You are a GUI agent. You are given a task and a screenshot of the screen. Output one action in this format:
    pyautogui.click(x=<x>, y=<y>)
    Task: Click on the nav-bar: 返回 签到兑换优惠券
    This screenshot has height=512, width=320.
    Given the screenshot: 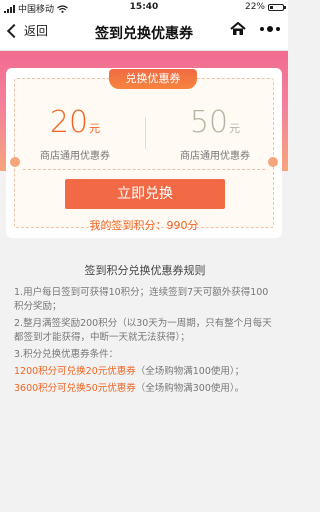 What is the action you would take?
    pyautogui.click(x=144, y=32)
    